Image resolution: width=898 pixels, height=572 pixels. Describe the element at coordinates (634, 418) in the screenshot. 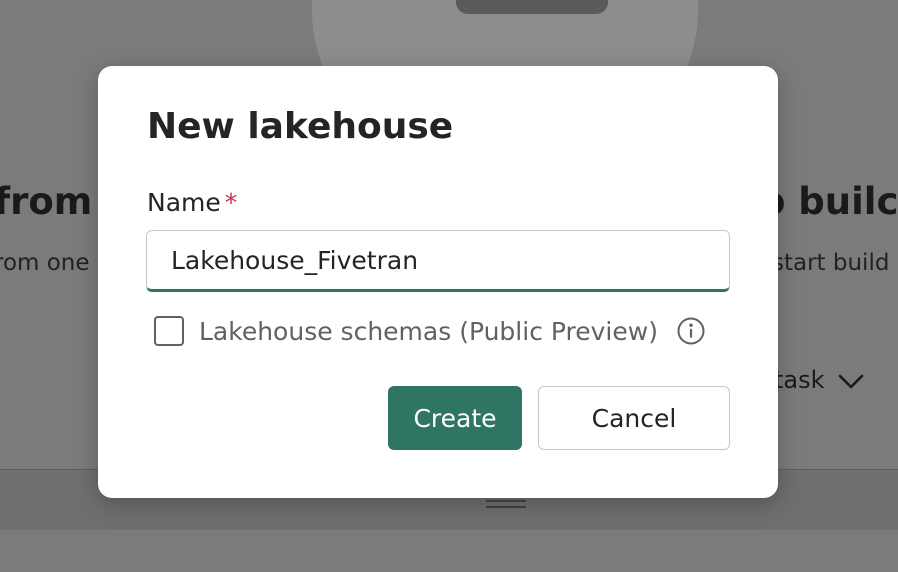

I see `cancel-button: Cancel` at that location.